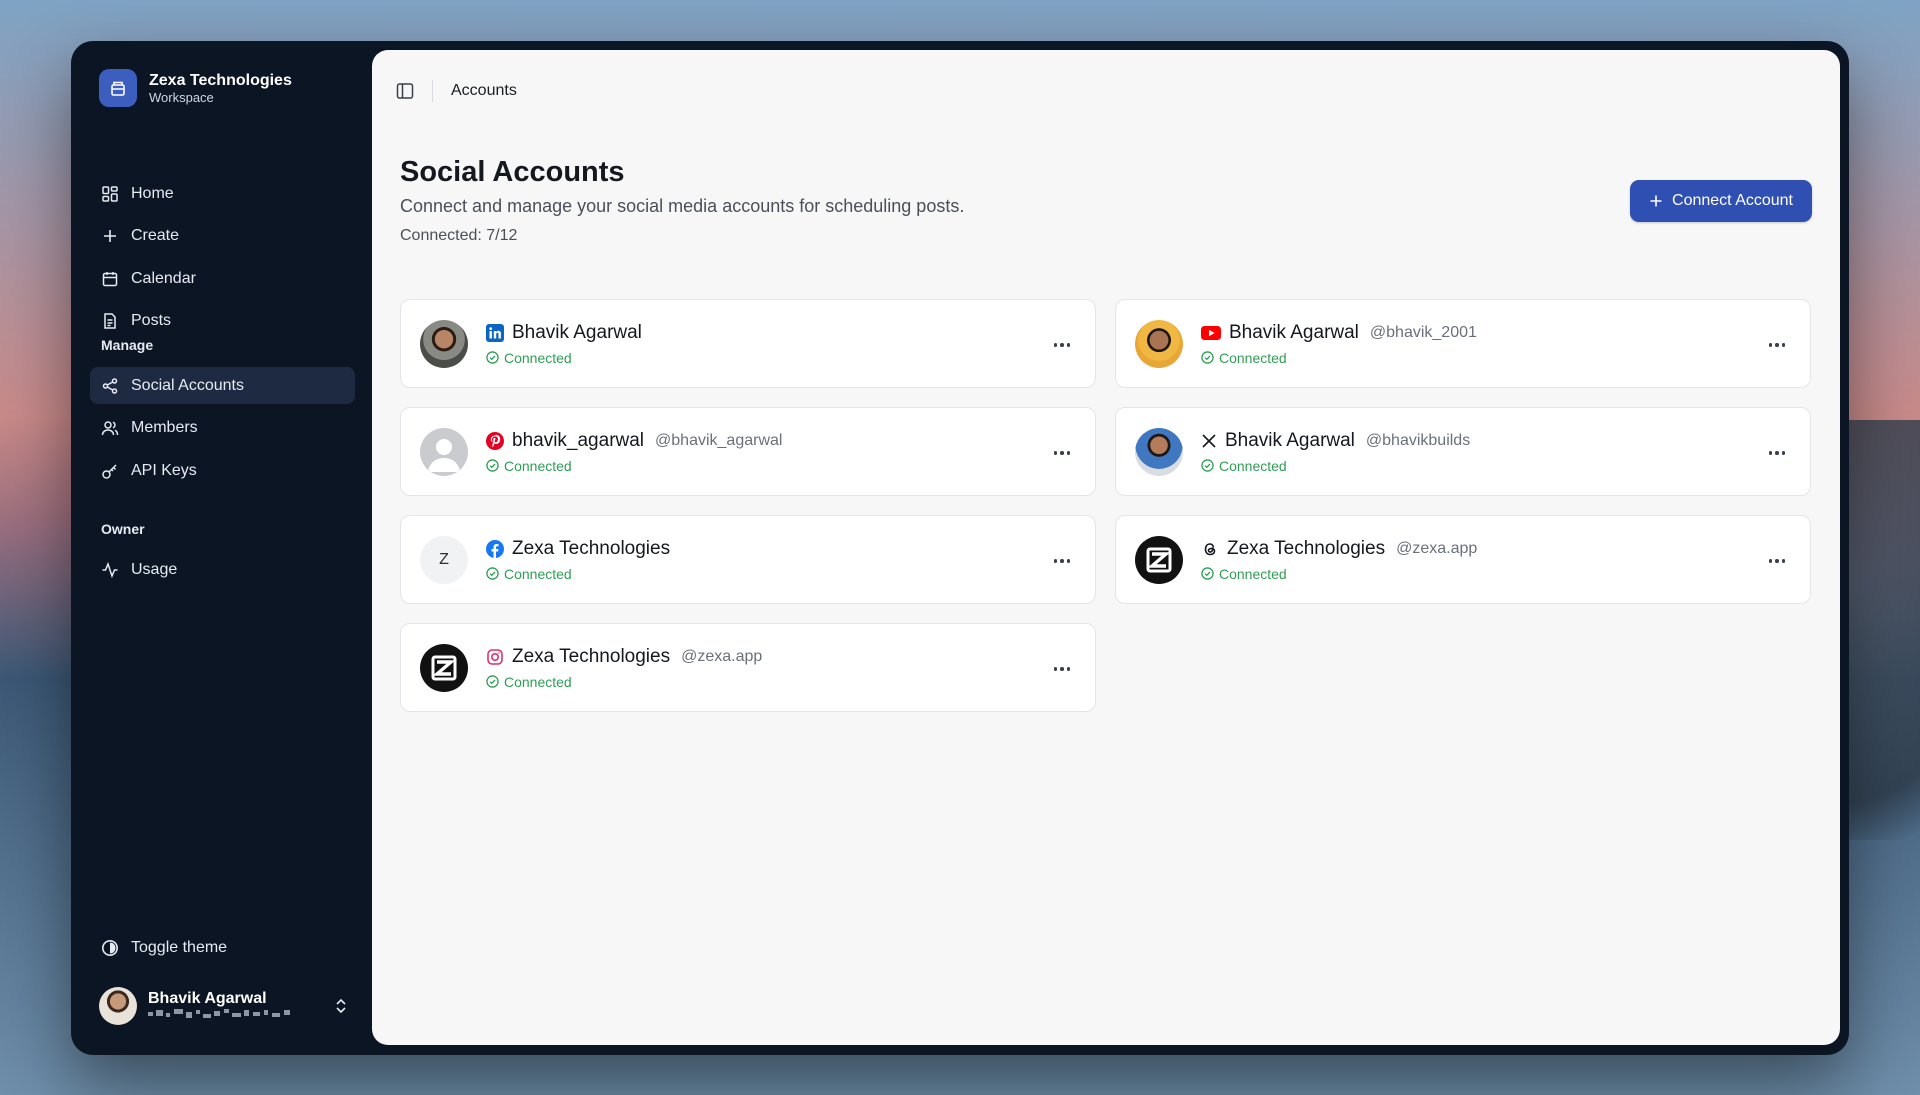 The image size is (1920, 1095). Describe the element at coordinates (222, 278) in the screenshot. I see `nav-item-calendar: Calendar` at that location.